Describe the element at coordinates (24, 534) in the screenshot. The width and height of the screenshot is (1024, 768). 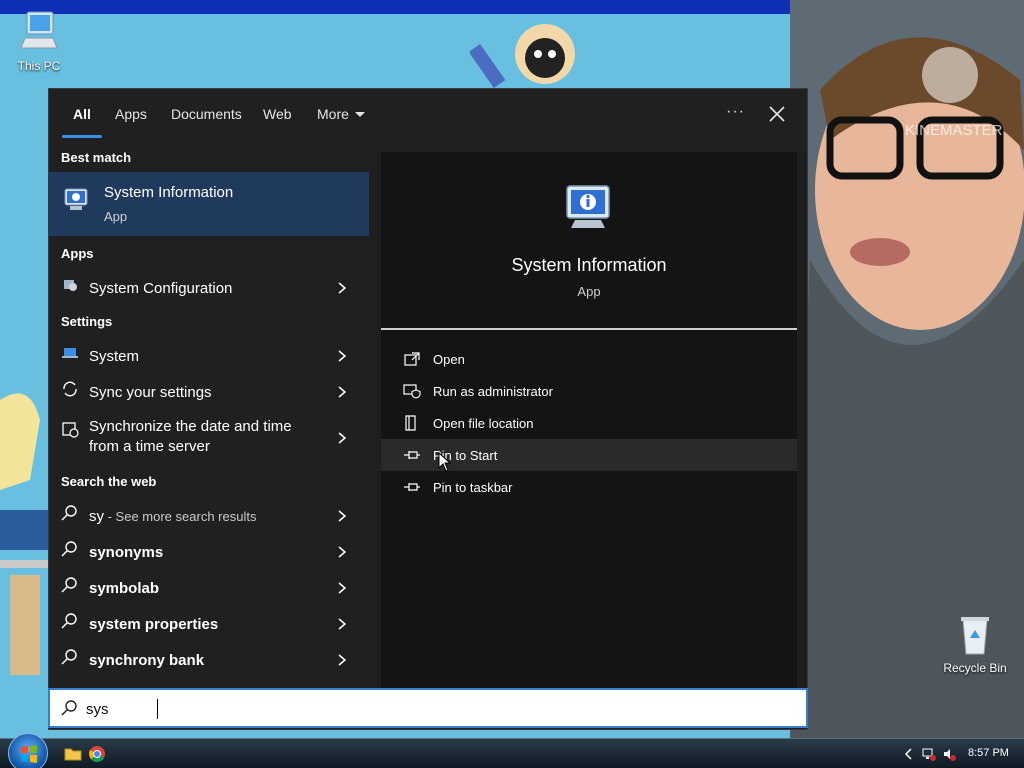
I see `wallpaper-scenery` at that location.